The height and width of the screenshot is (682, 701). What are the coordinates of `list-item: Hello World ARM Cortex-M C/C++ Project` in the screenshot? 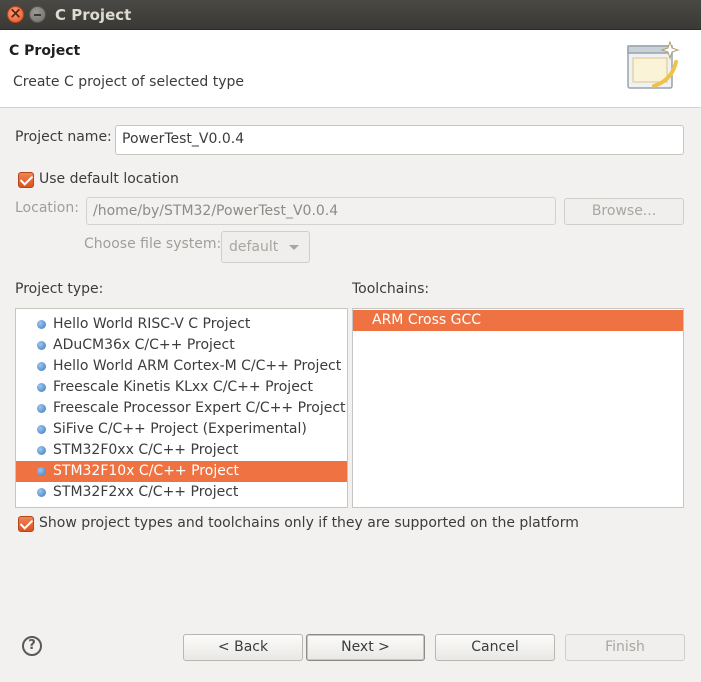 It's located at (181, 366).